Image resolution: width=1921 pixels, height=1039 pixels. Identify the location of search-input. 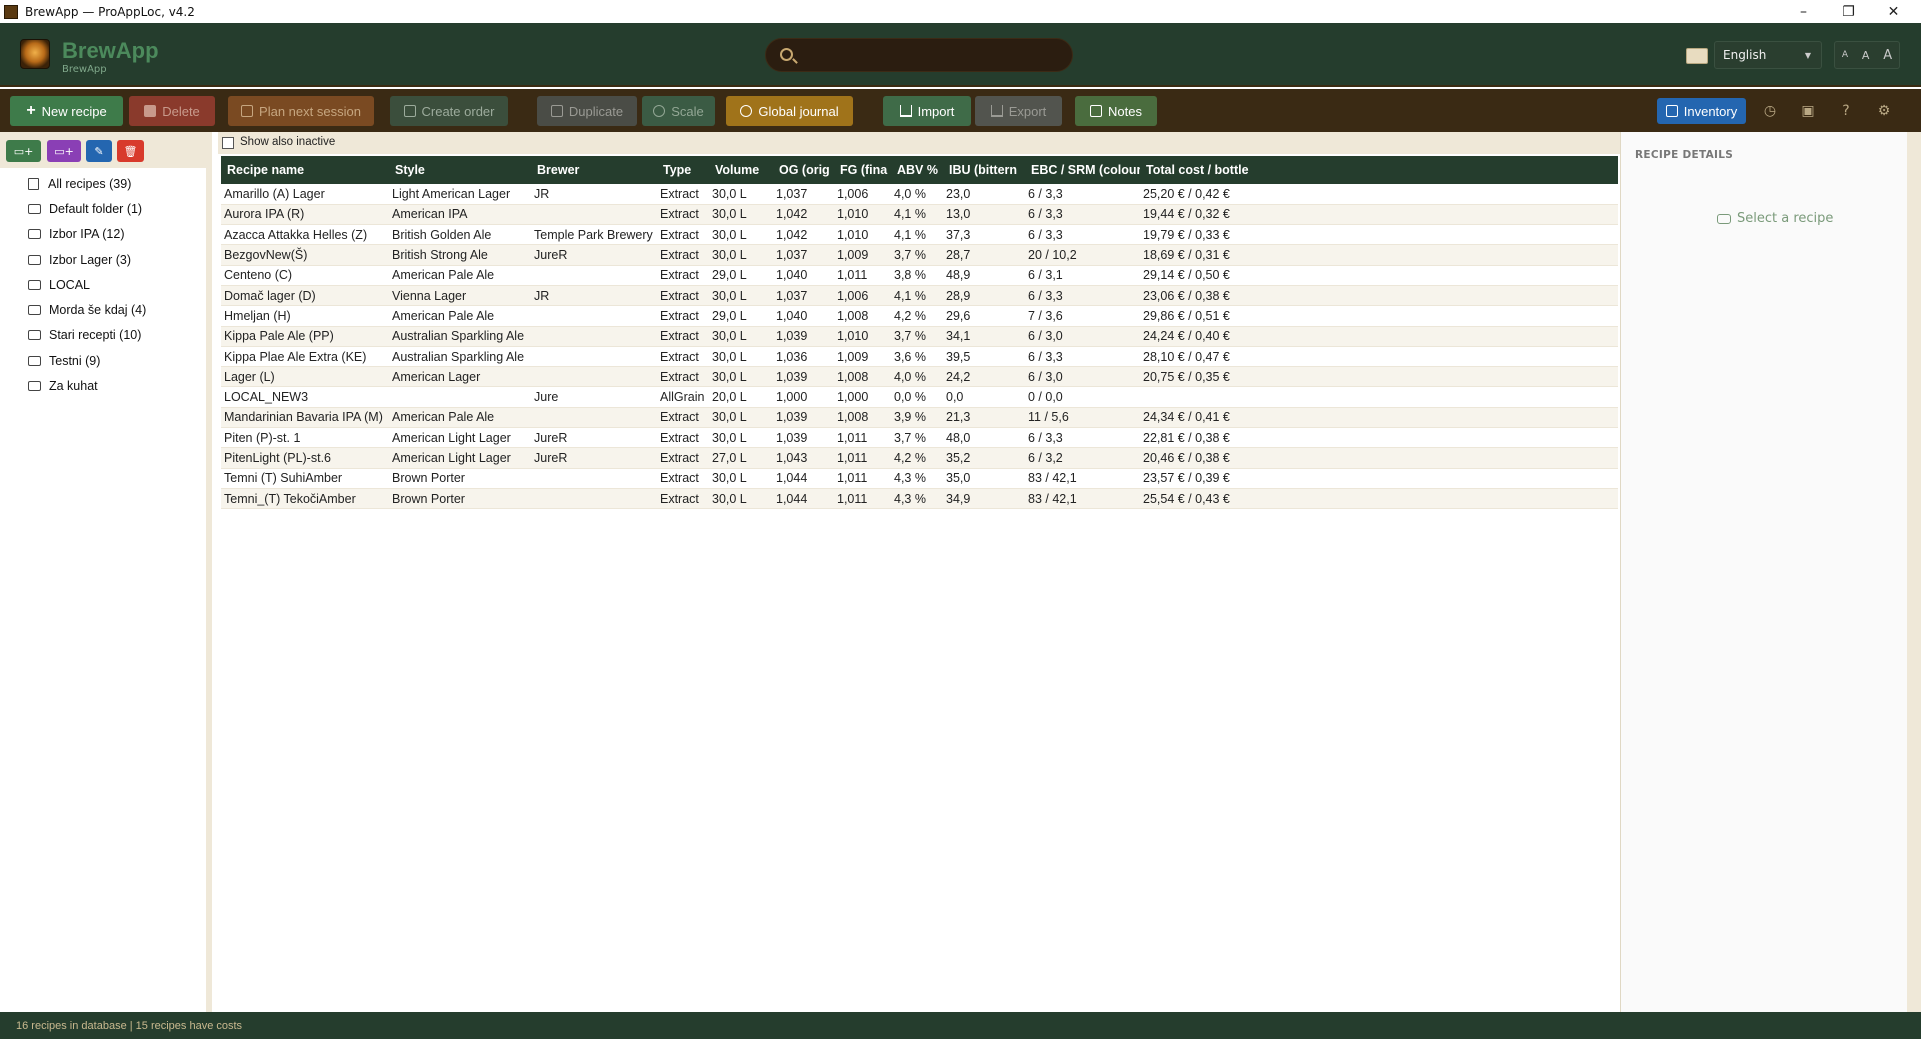
(934, 56).